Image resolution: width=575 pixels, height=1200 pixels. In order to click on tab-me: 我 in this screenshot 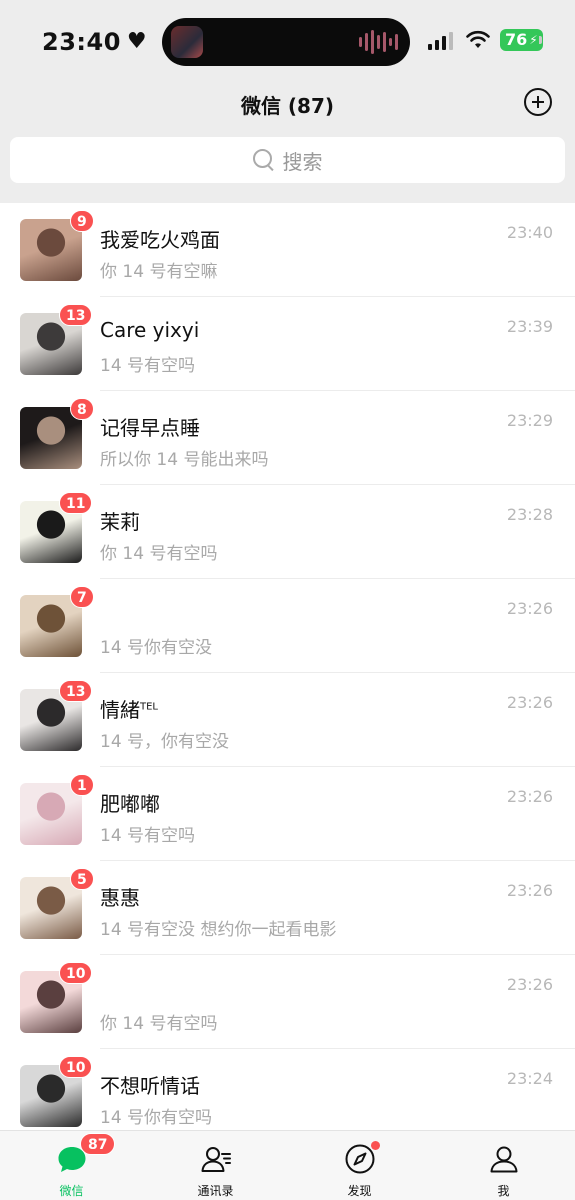, I will do `click(503, 1165)`.